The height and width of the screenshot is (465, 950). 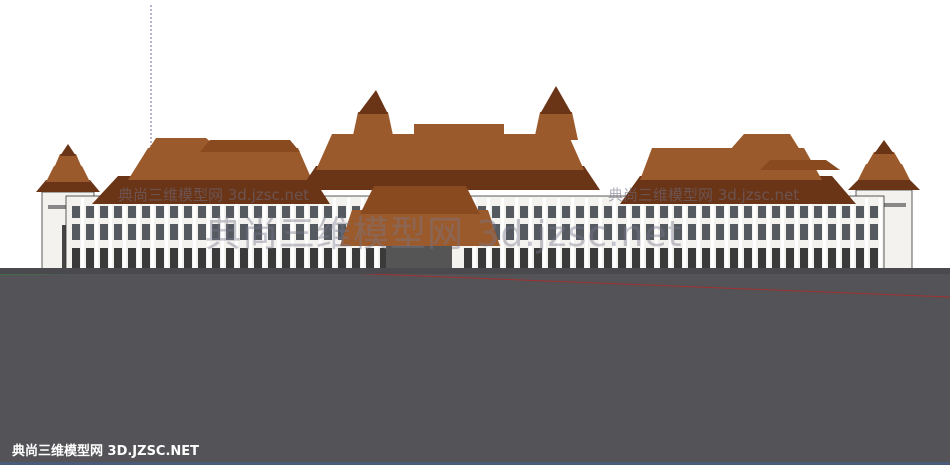 What do you see at coordinates (106, 451) in the screenshot?
I see `footer-watermark: 典尚三维模型网 3D.JZSC.NET` at bounding box center [106, 451].